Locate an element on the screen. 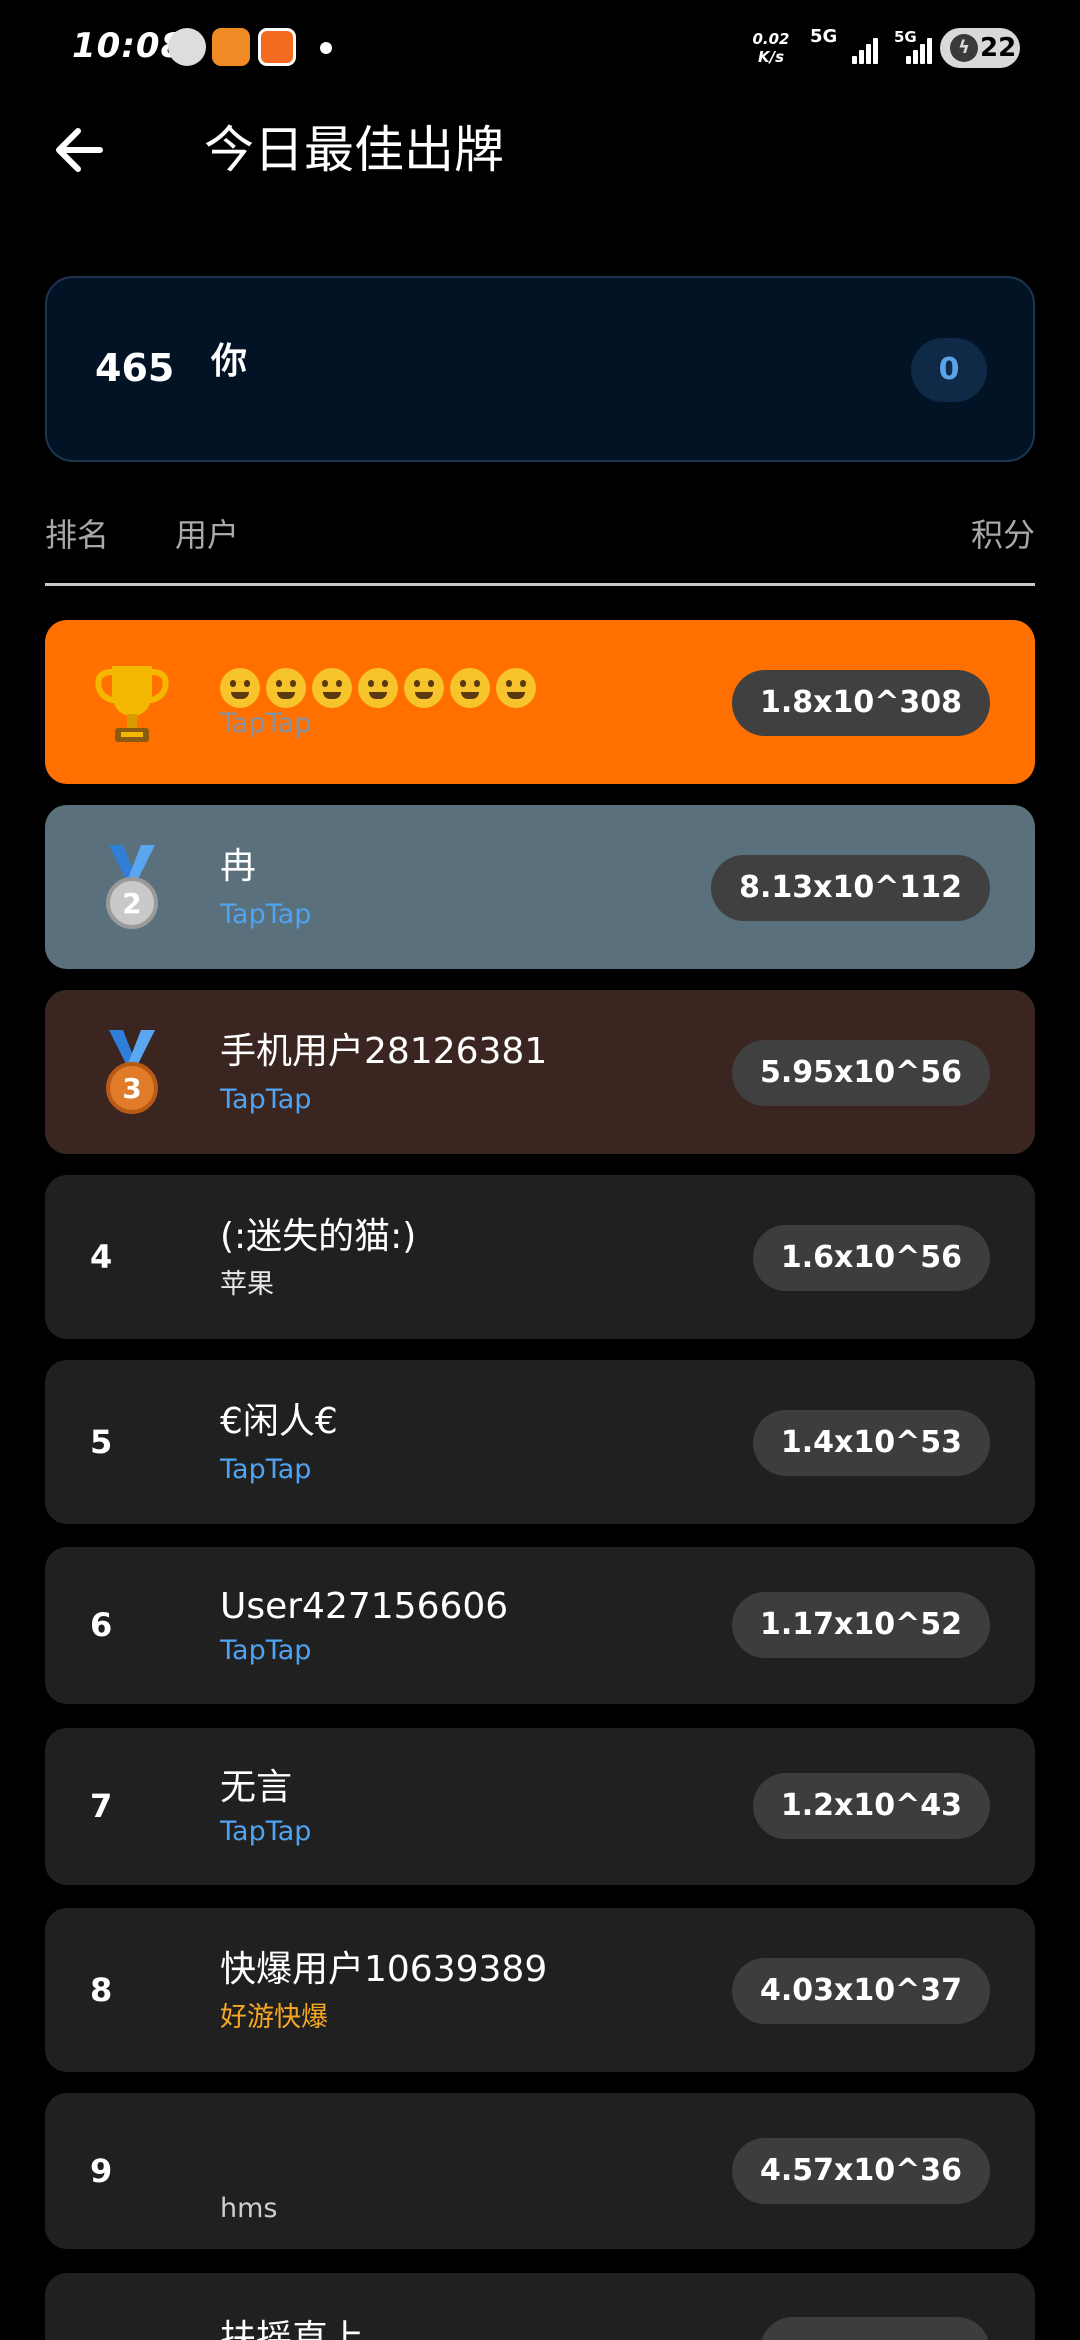 The image size is (1080, 2340). row-name: €闲人€ is located at coordinates (279, 1421).